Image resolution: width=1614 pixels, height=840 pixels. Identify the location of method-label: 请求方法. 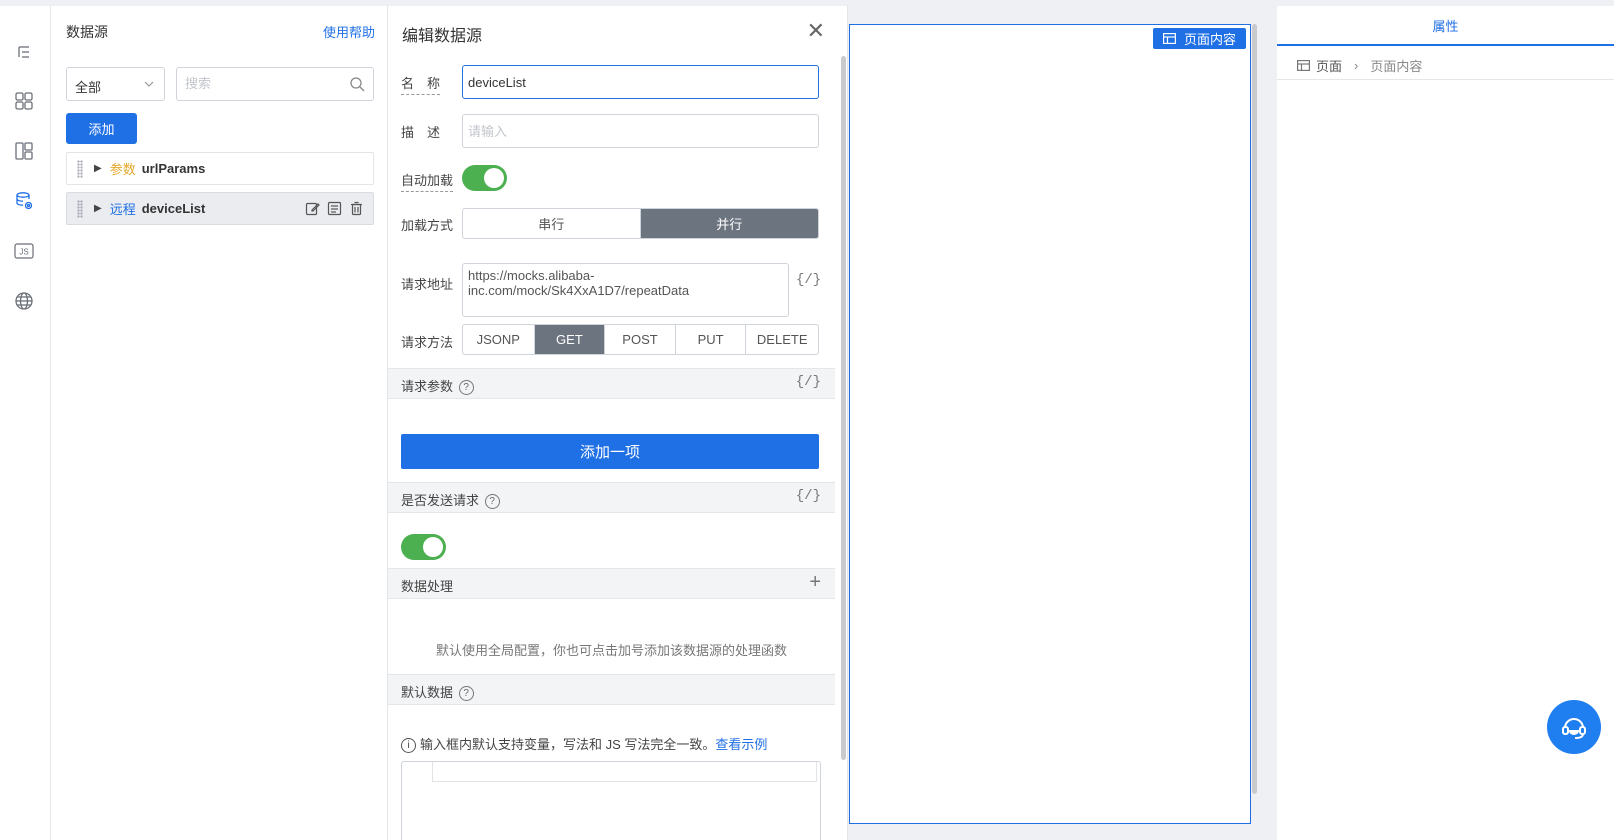
(427, 342).